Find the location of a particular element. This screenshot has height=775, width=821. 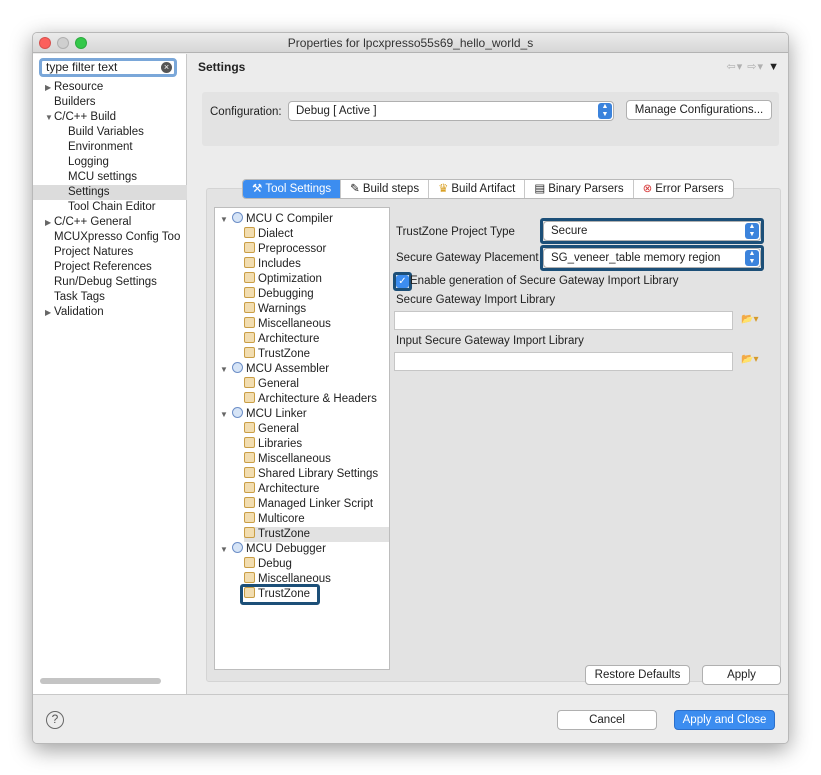

tree-item: Managed Linker Script is located at coordinates (316, 504).